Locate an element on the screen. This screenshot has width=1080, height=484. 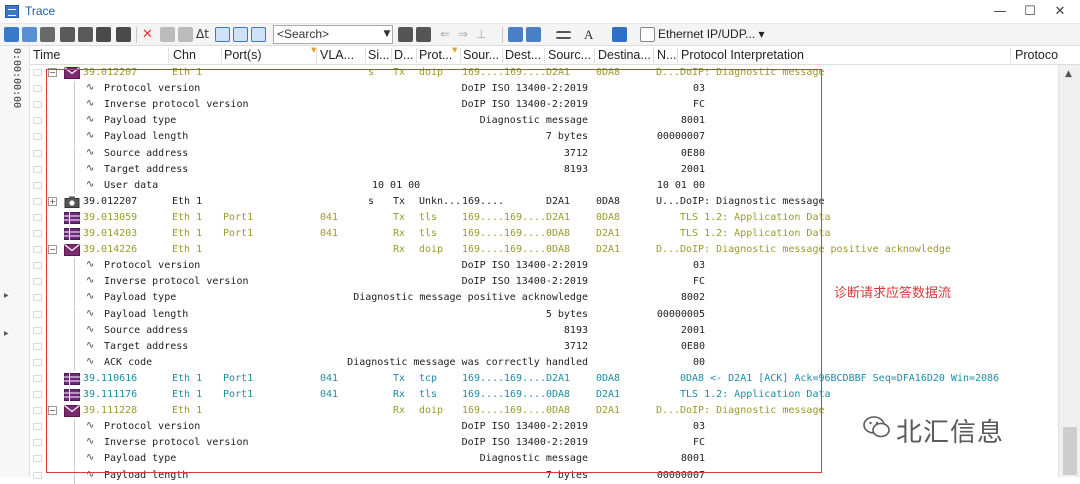
clear-icon is located at coordinates (167, 34).